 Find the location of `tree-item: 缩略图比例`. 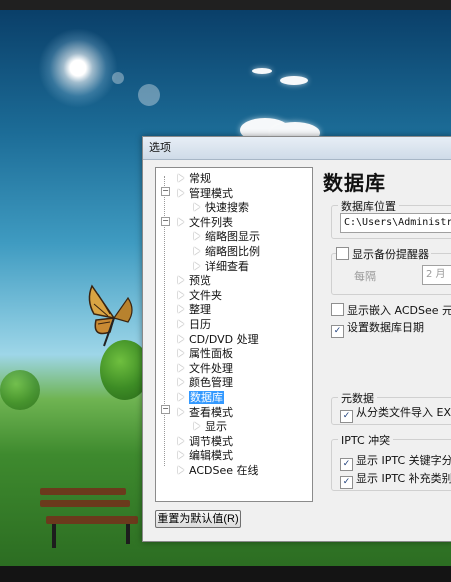

tree-item: 缩略图比例 is located at coordinates (227, 251).